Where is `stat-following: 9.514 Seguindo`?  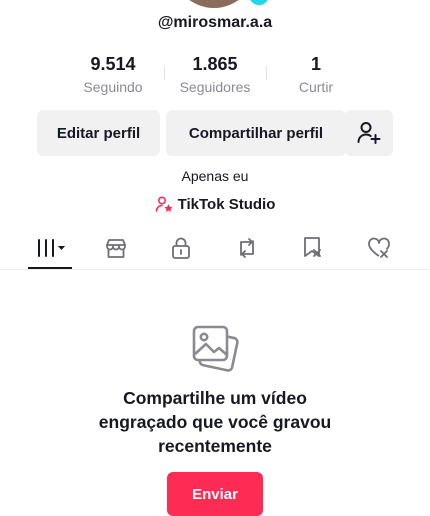 stat-following: 9.514 Seguindo is located at coordinates (113, 74).